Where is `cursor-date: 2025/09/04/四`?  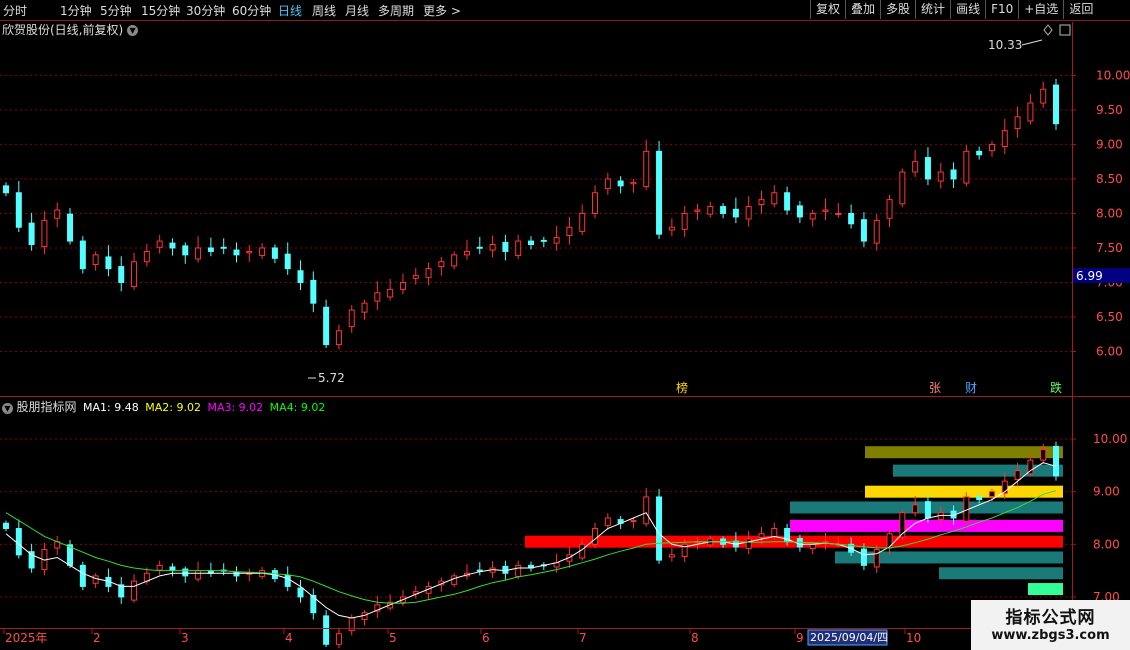
cursor-date: 2025/09/04/四 is located at coordinates (847, 637).